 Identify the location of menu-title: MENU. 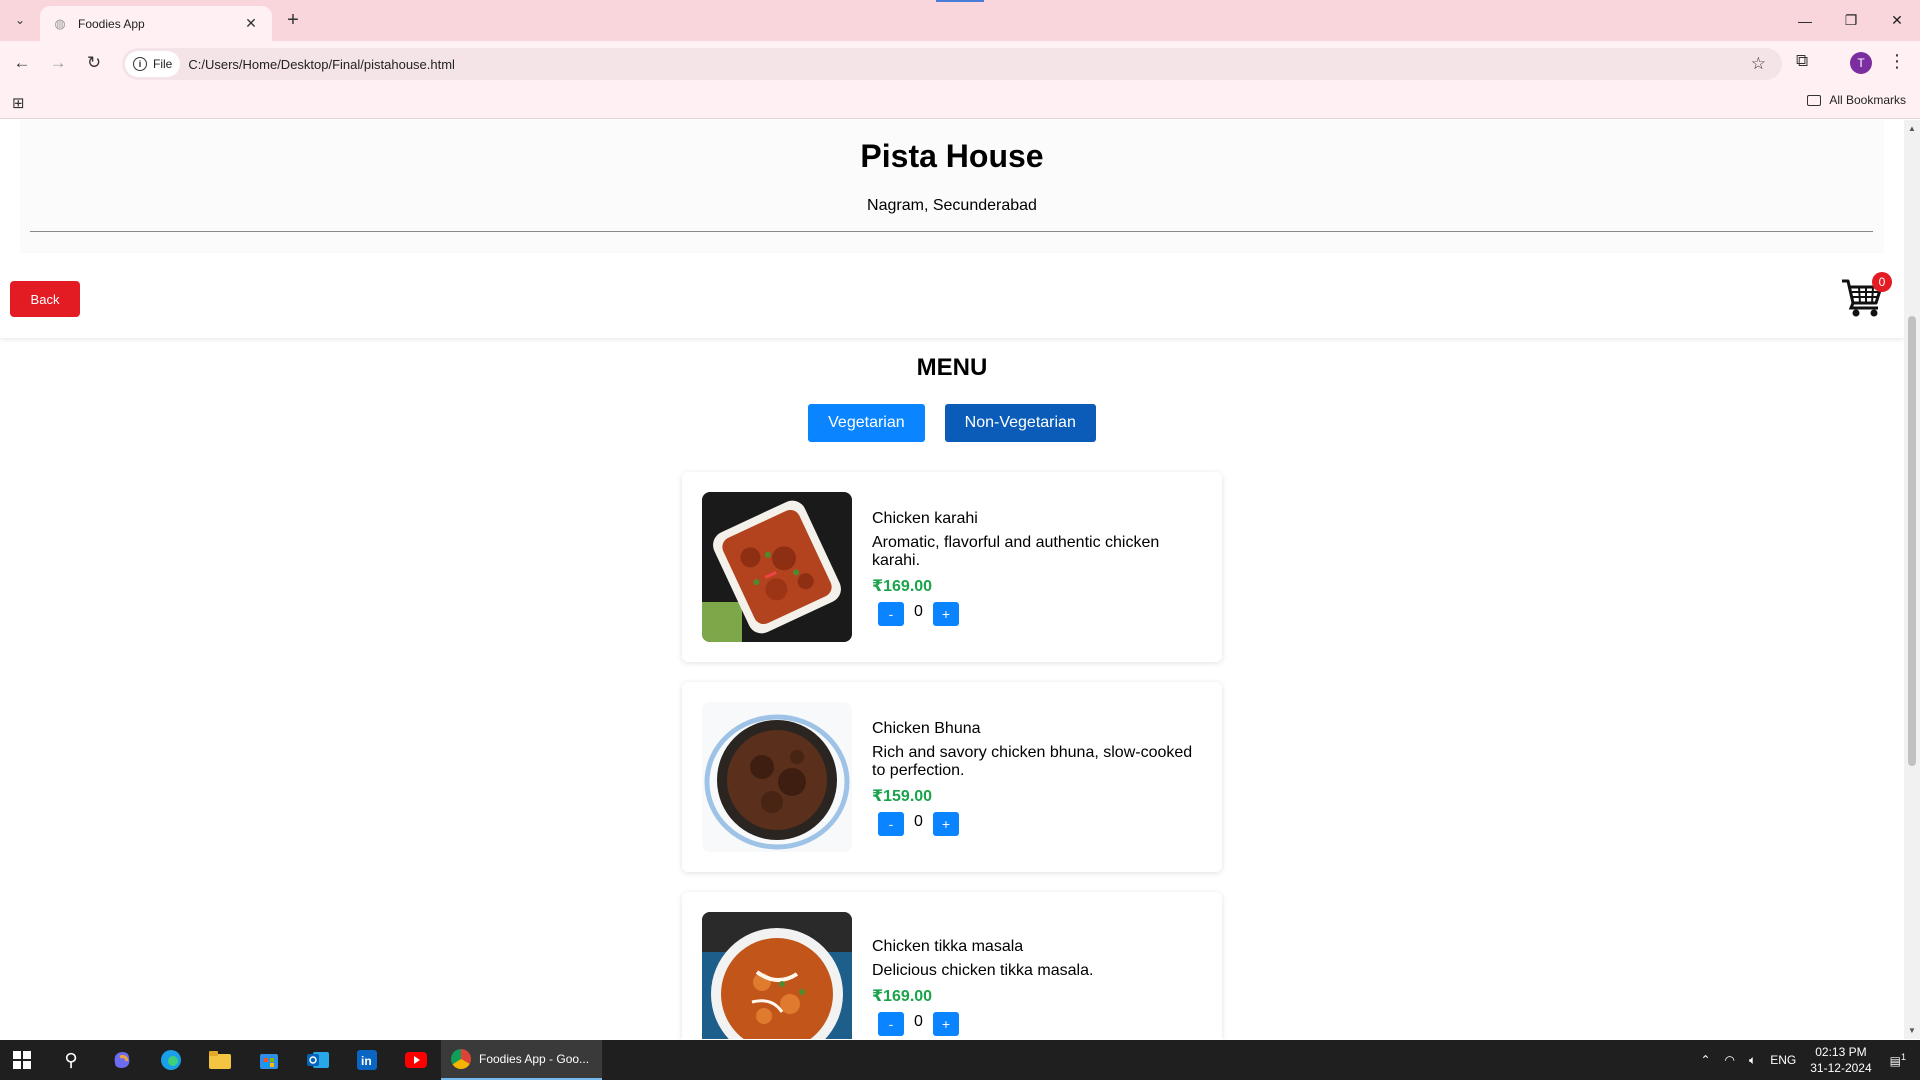
(952, 367).